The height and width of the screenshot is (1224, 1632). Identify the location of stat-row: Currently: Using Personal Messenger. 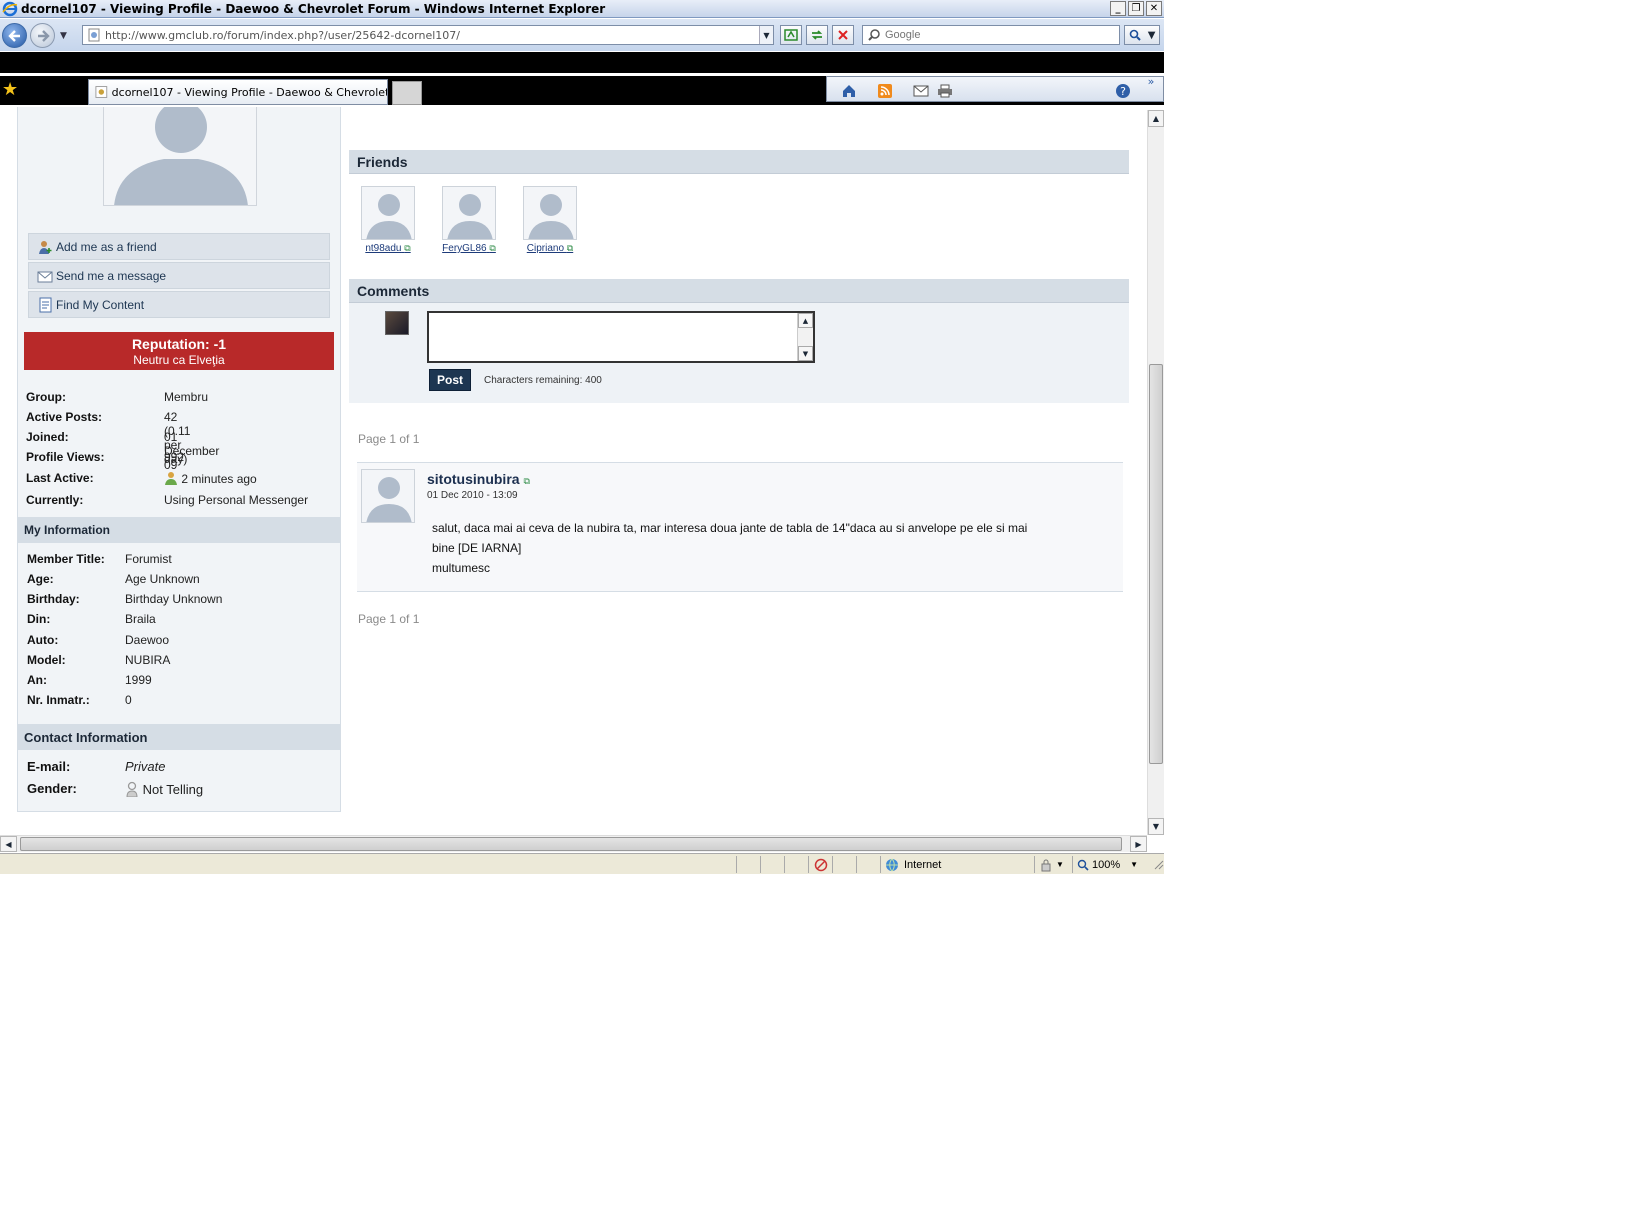
(167, 500).